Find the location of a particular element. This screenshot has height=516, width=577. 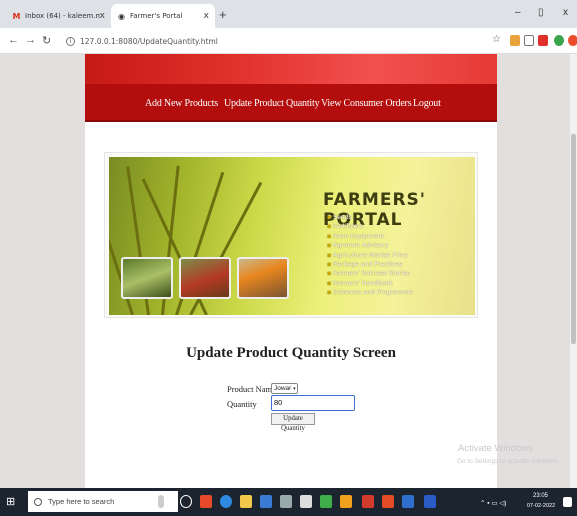

activate-windows-title: Activate Windows is located at coordinates (495, 448).